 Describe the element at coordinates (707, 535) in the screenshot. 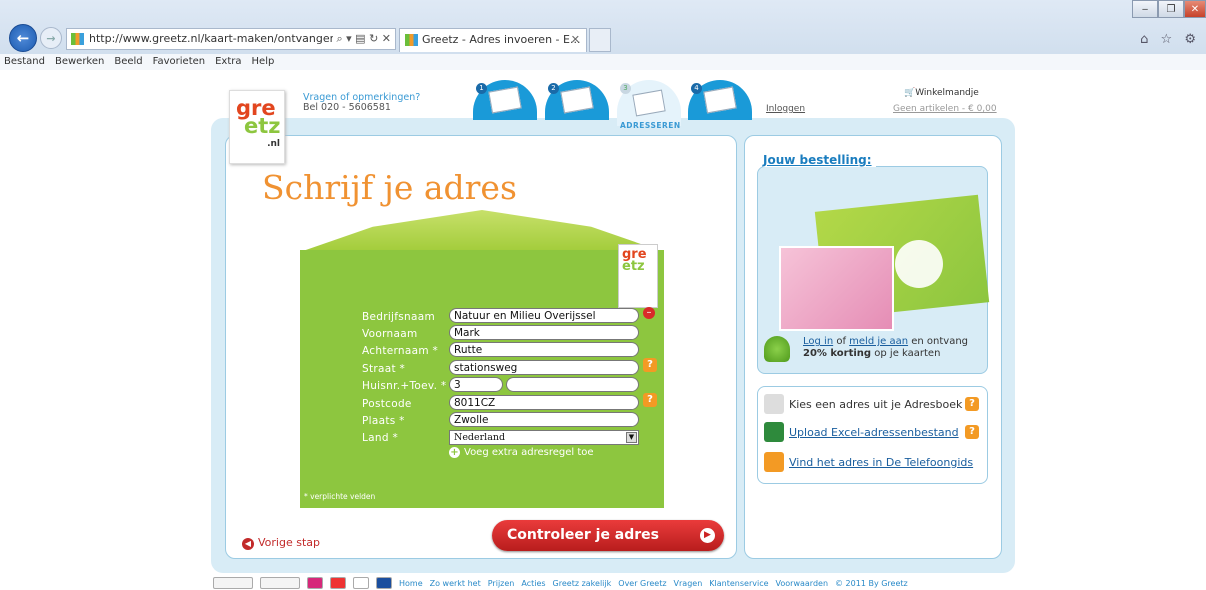

I see `arrow-right-icon: ▶` at that location.